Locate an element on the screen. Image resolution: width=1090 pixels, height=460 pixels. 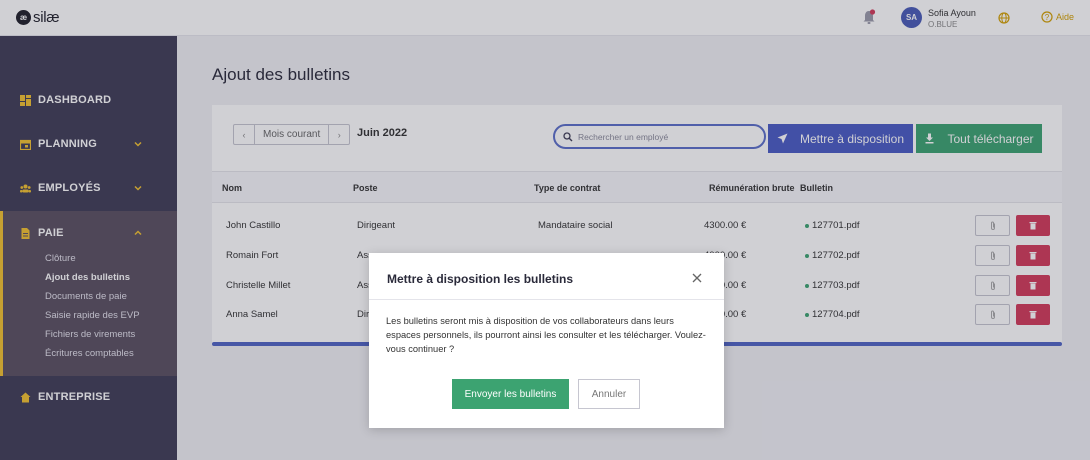
cancel-button: Annuler is located at coordinates (609, 394).